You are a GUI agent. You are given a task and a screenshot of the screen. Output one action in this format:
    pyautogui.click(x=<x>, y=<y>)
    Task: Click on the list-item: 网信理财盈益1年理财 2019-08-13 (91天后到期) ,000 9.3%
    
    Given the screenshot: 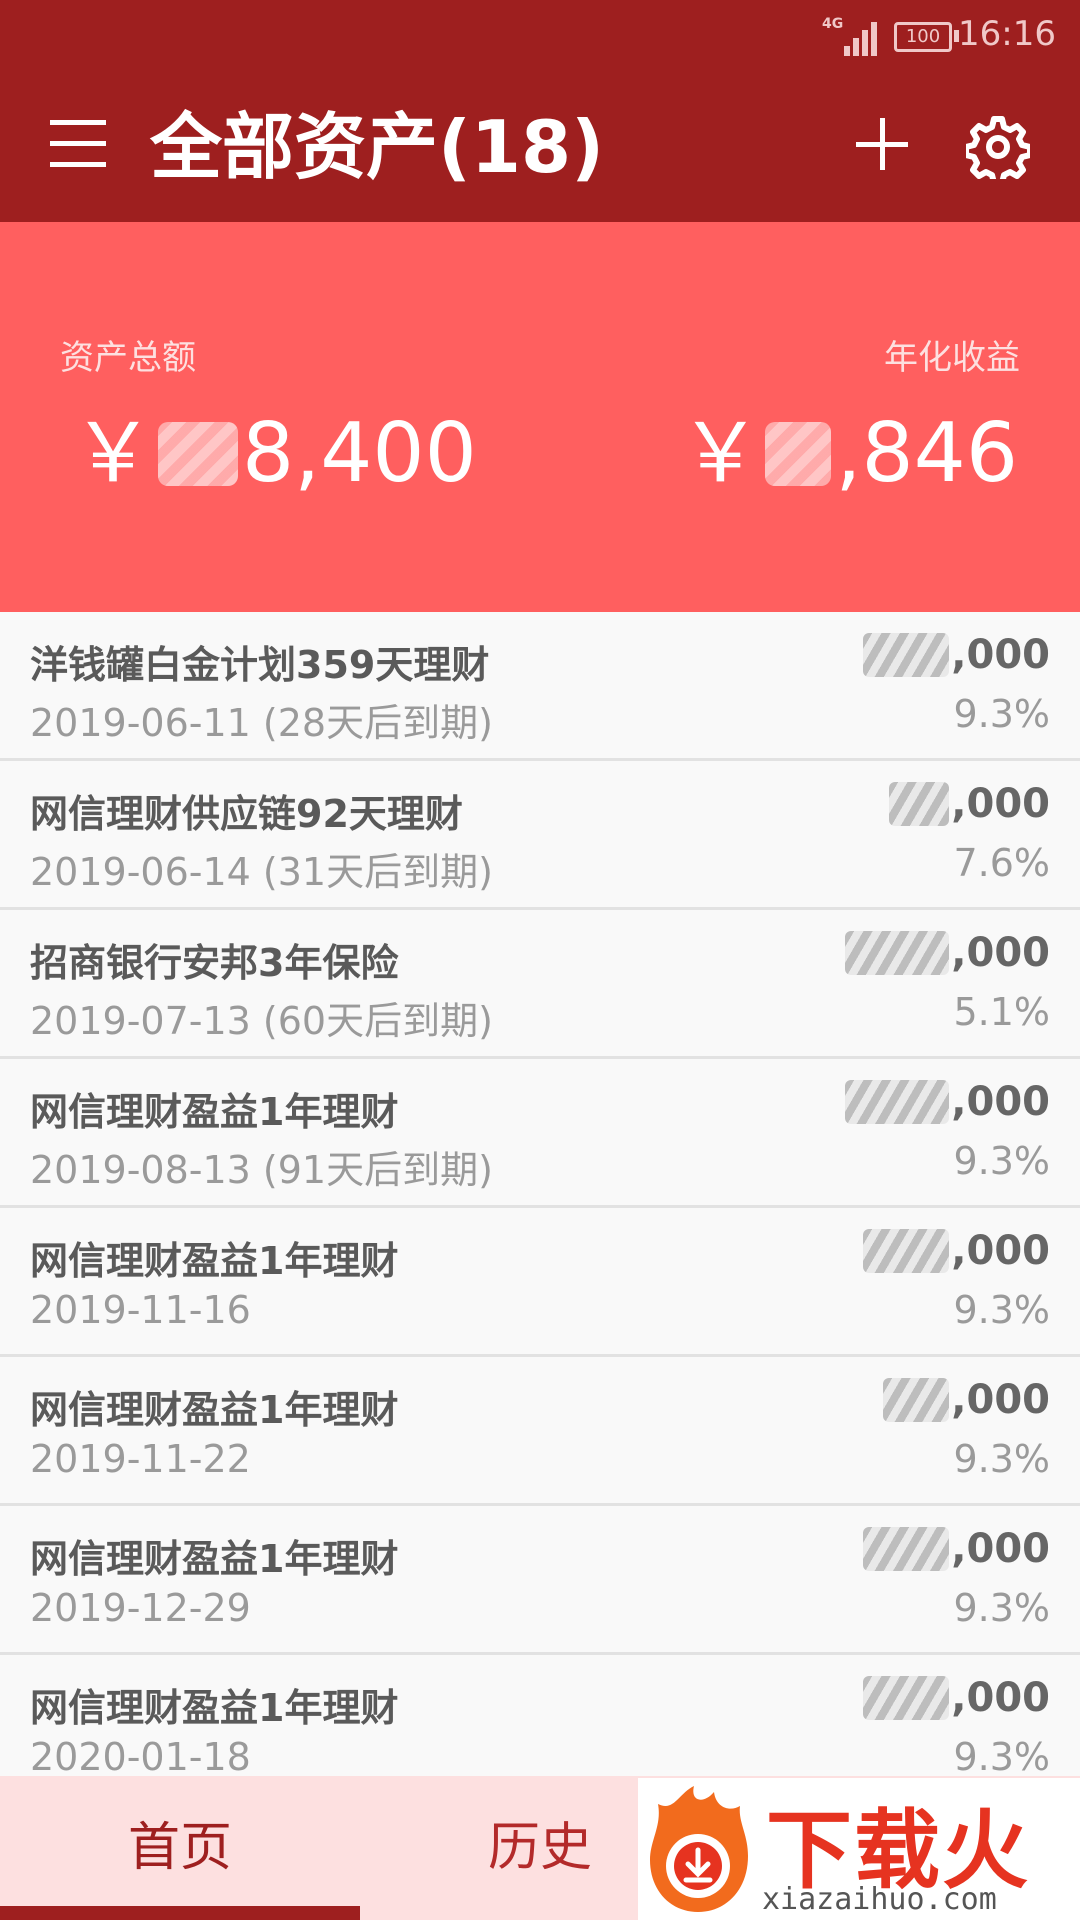 What is the action you would take?
    pyautogui.click(x=540, y=1133)
    